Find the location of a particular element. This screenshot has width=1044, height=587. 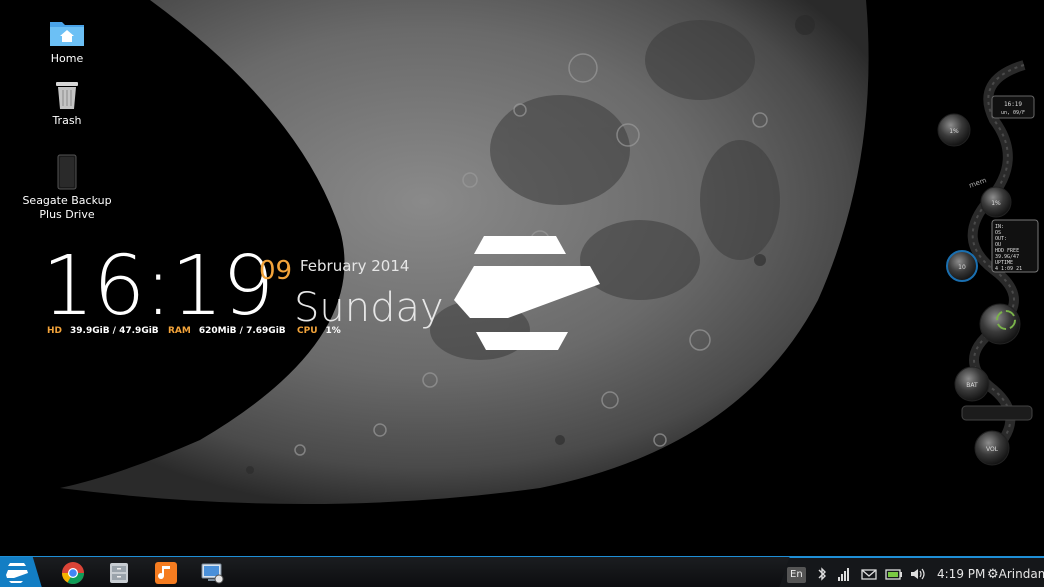

ram-label: RAM is located at coordinates (179, 331).